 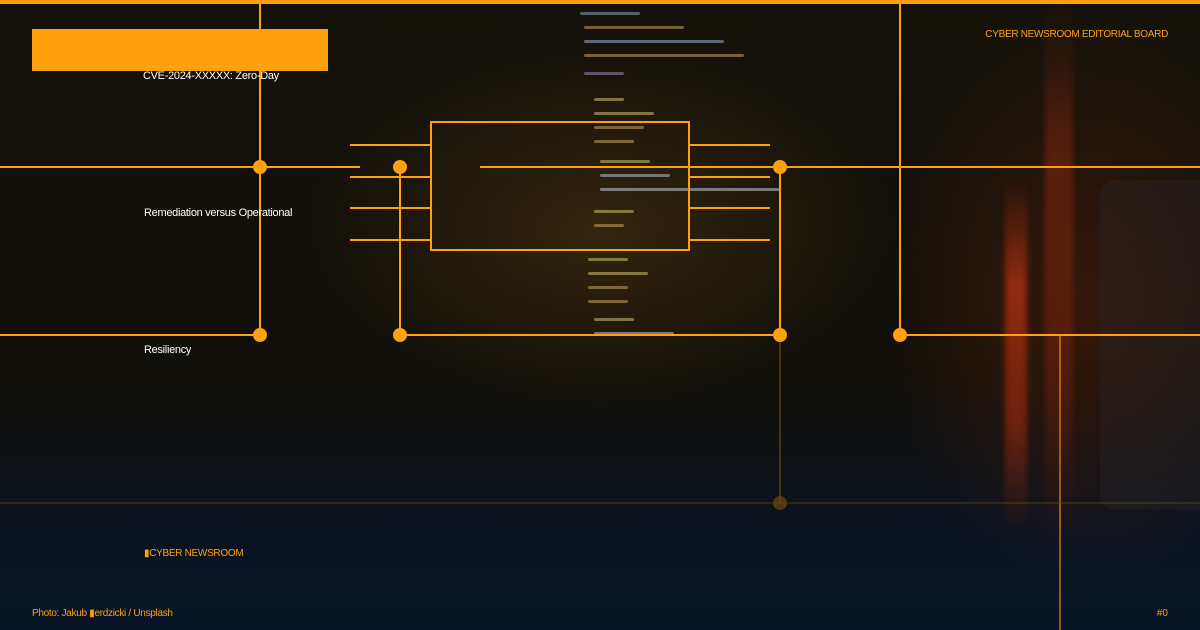 What do you see at coordinates (211, 76) in the screenshot?
I see `headline-text: CVE-2024-XXXXX: Zero-Day` at bounding box center [211, 76].